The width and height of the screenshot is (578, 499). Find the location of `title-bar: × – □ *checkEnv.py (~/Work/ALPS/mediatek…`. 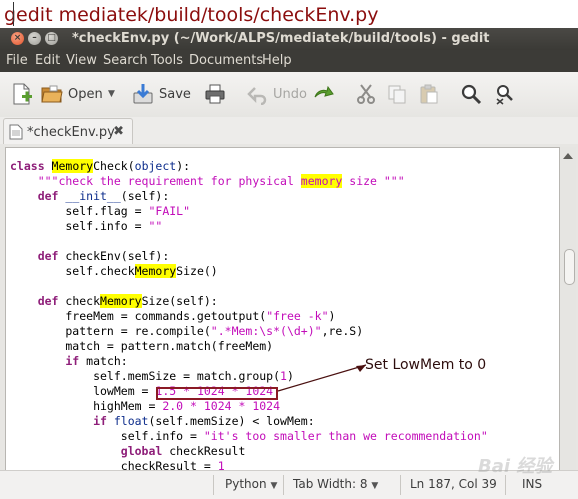

title-bar: × – □ *checkEnv.py (~/Work/ALPS/mediatek… is located at coordinates (289, 39).